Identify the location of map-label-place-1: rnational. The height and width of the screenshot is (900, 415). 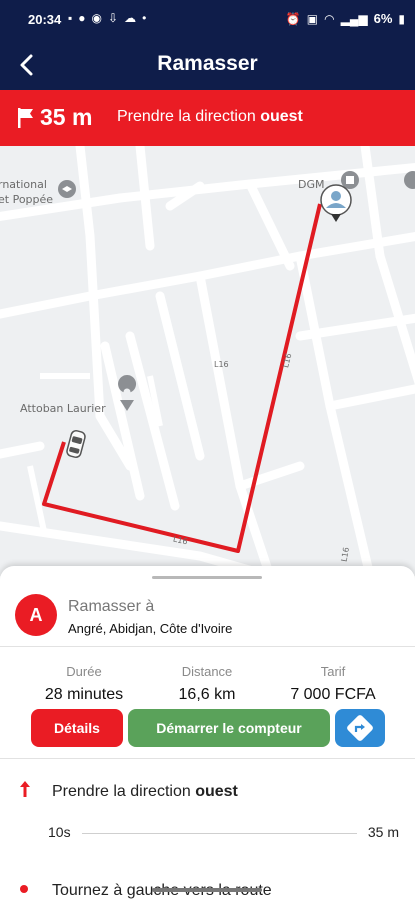
(23, 184).